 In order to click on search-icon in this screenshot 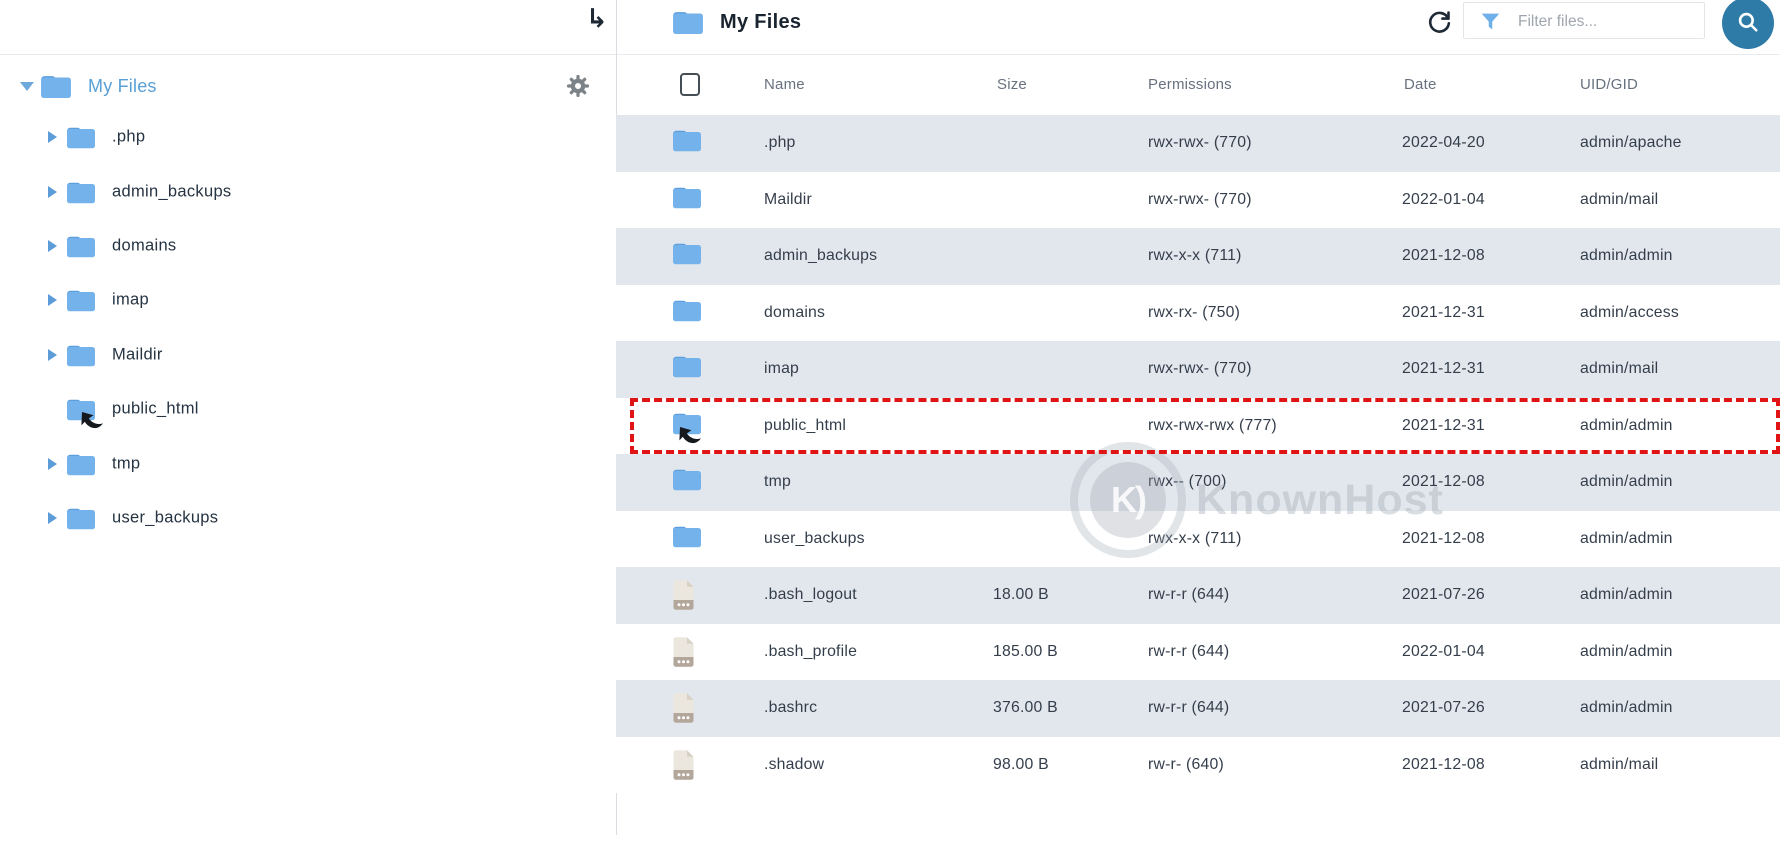, I will do `click(1748, 23)`.